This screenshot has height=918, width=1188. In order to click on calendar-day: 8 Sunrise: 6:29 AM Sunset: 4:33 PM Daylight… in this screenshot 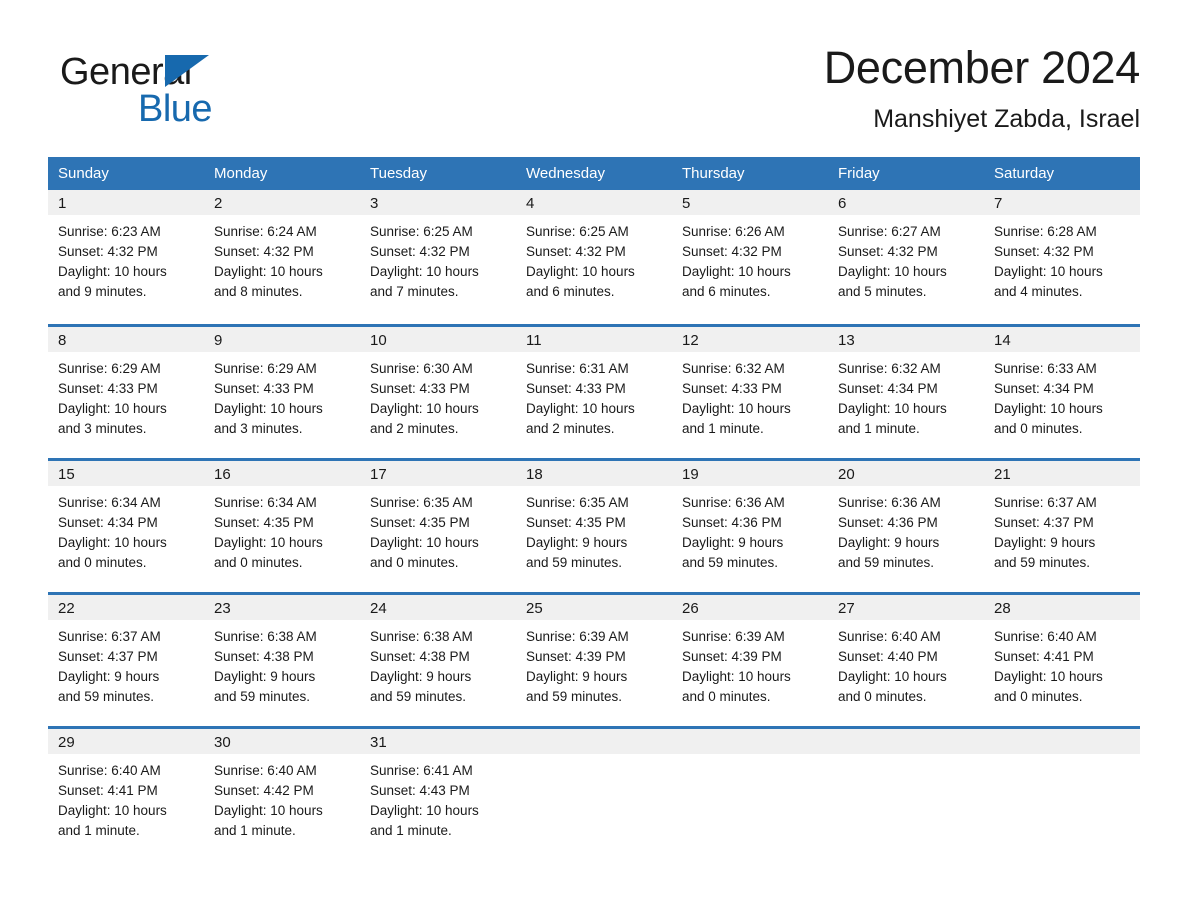, I will do `click(126, 391)`.